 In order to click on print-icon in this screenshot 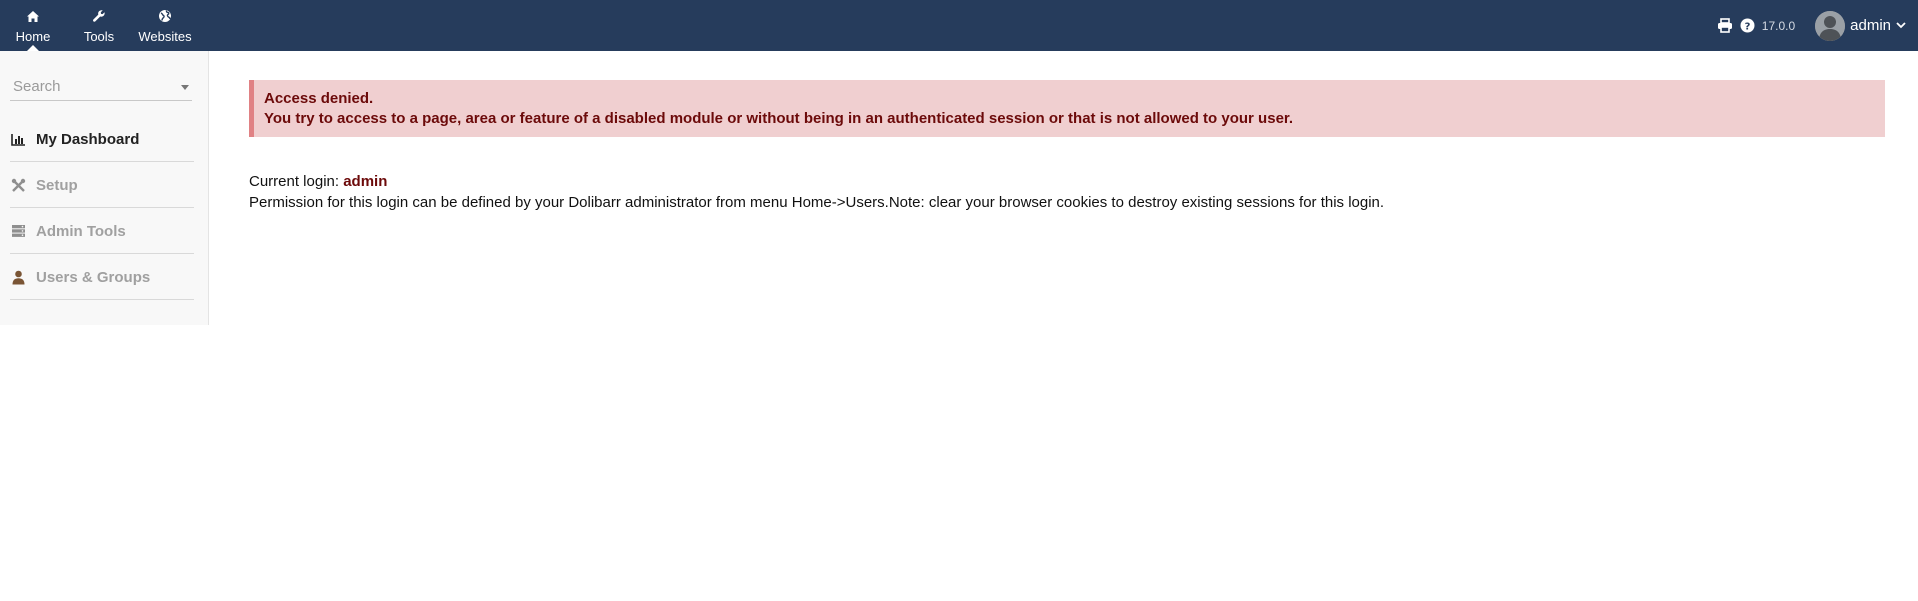, I will do `click(1725, 26)`.